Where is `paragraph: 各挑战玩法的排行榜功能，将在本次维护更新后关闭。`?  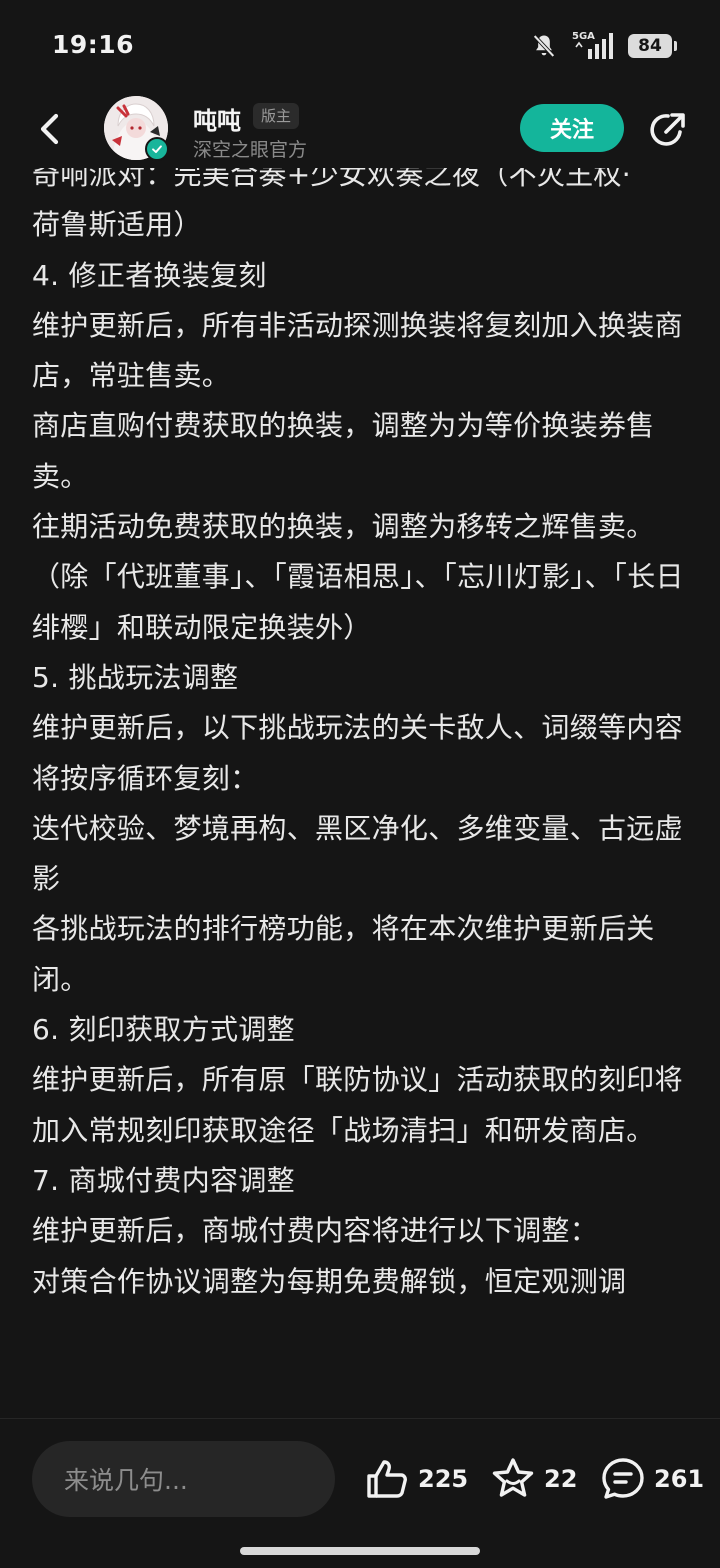
paragraph: 各挑战玩法的排行榜功能，将在本次维护更新后关闭。 is located at coordinates (343, 954).